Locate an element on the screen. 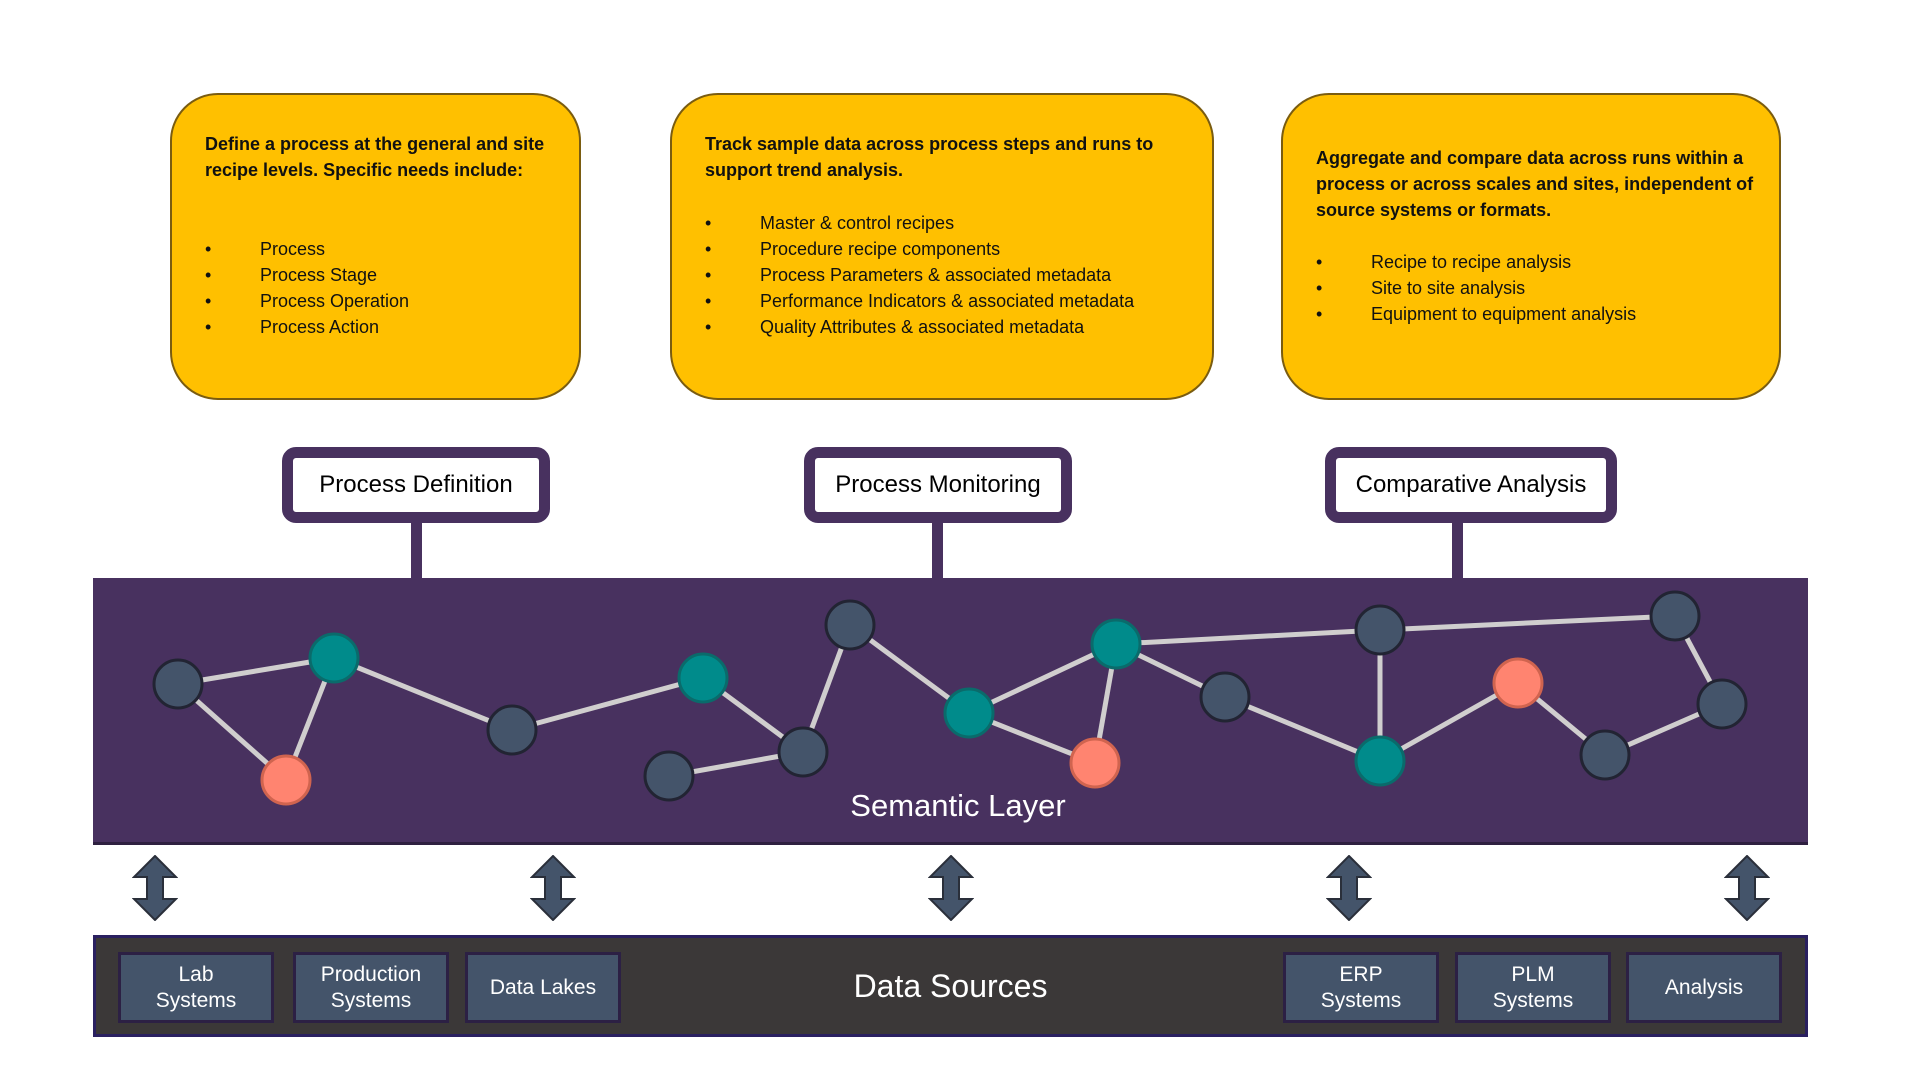  list-item: • Site to site analysis is located at coordinates (1476, 288).